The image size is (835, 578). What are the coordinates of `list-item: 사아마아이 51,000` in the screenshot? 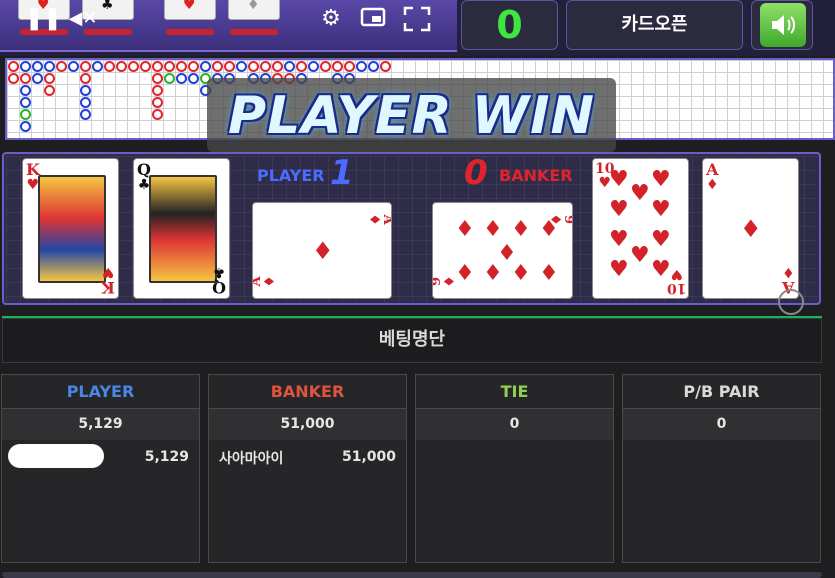 It's located at (307, 457).